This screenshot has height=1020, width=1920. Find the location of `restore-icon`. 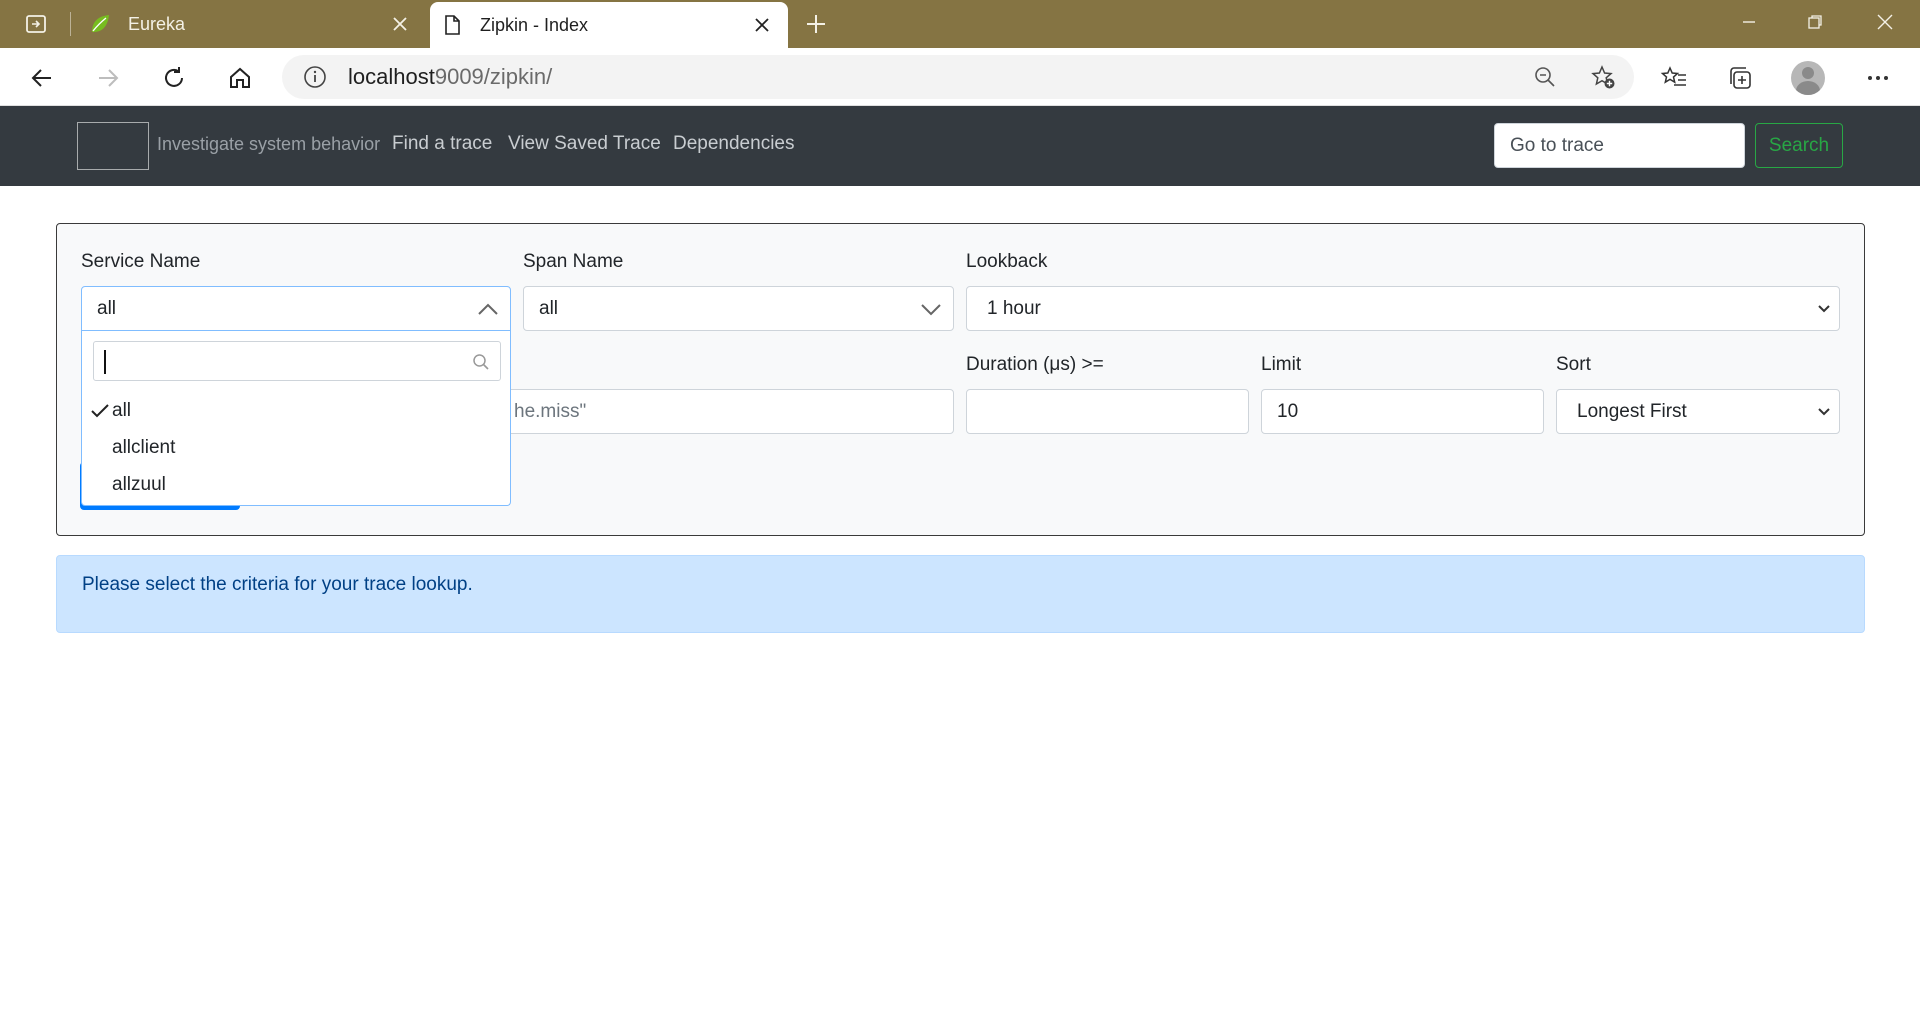

restore-icon is located at coordinates (1815, 22).